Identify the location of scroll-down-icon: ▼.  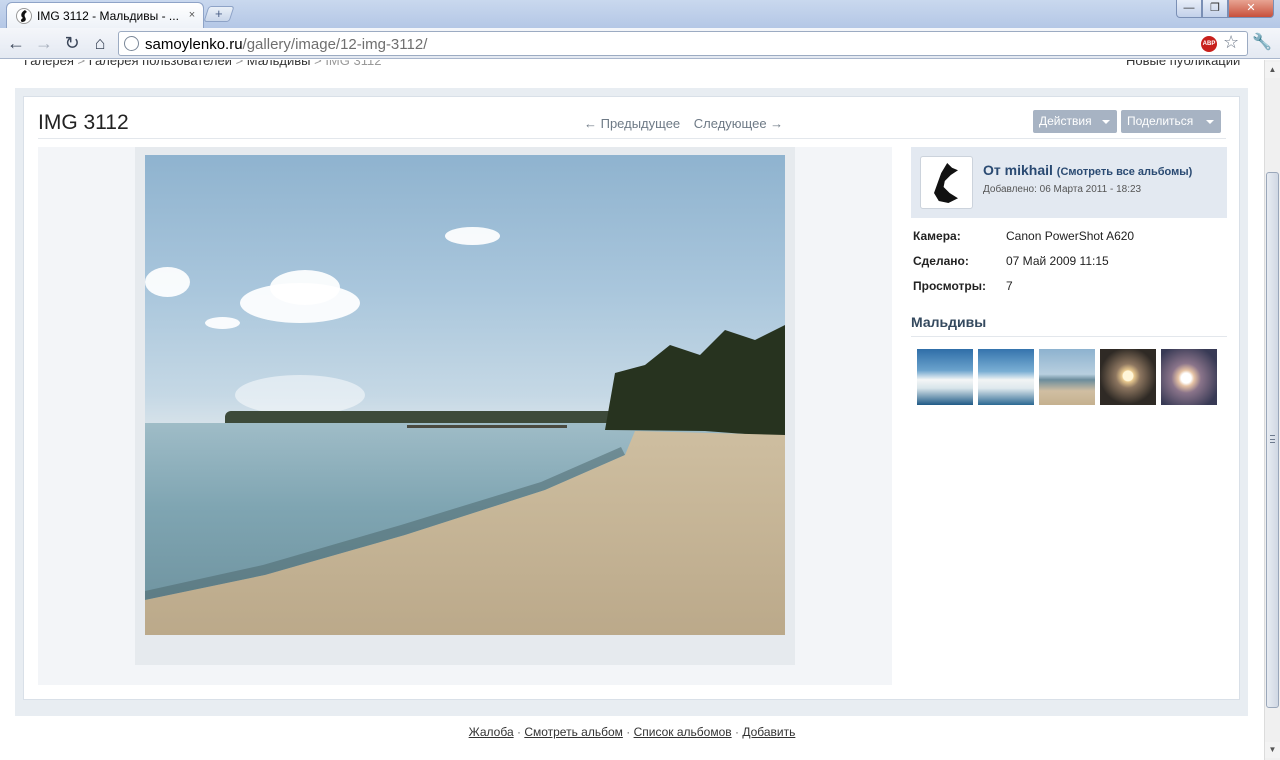
(1272, 750).